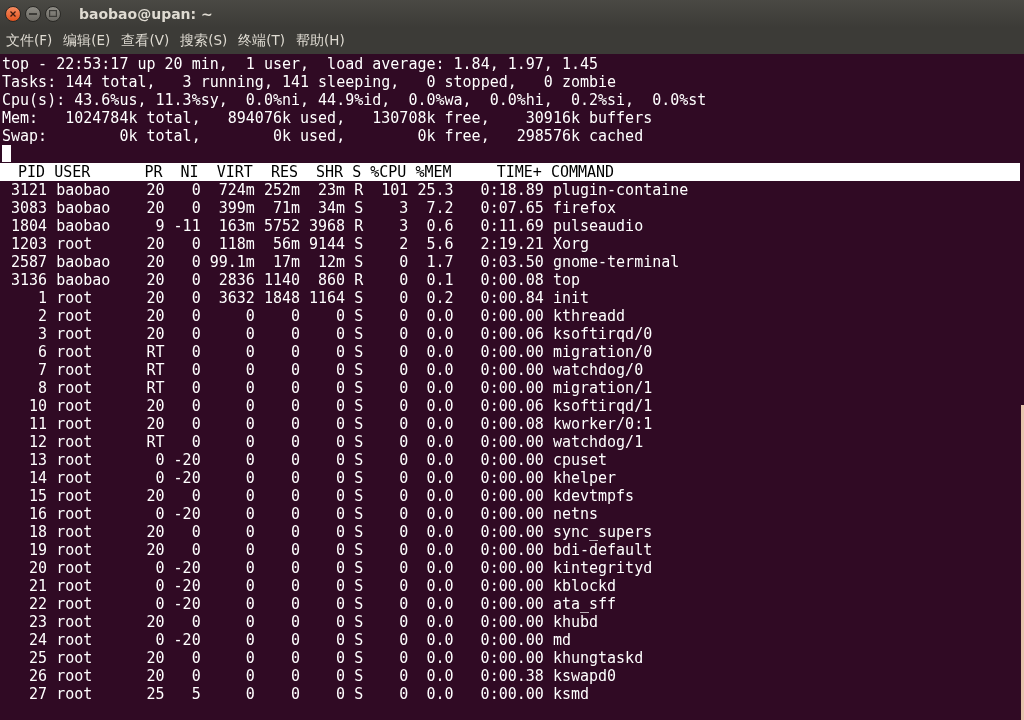 The height and width of the screenshot is (720, 1024). Describe the element at coordinates (511, 208) in the screenshot. I see `table-cell-text: 0:07.65` at that location.